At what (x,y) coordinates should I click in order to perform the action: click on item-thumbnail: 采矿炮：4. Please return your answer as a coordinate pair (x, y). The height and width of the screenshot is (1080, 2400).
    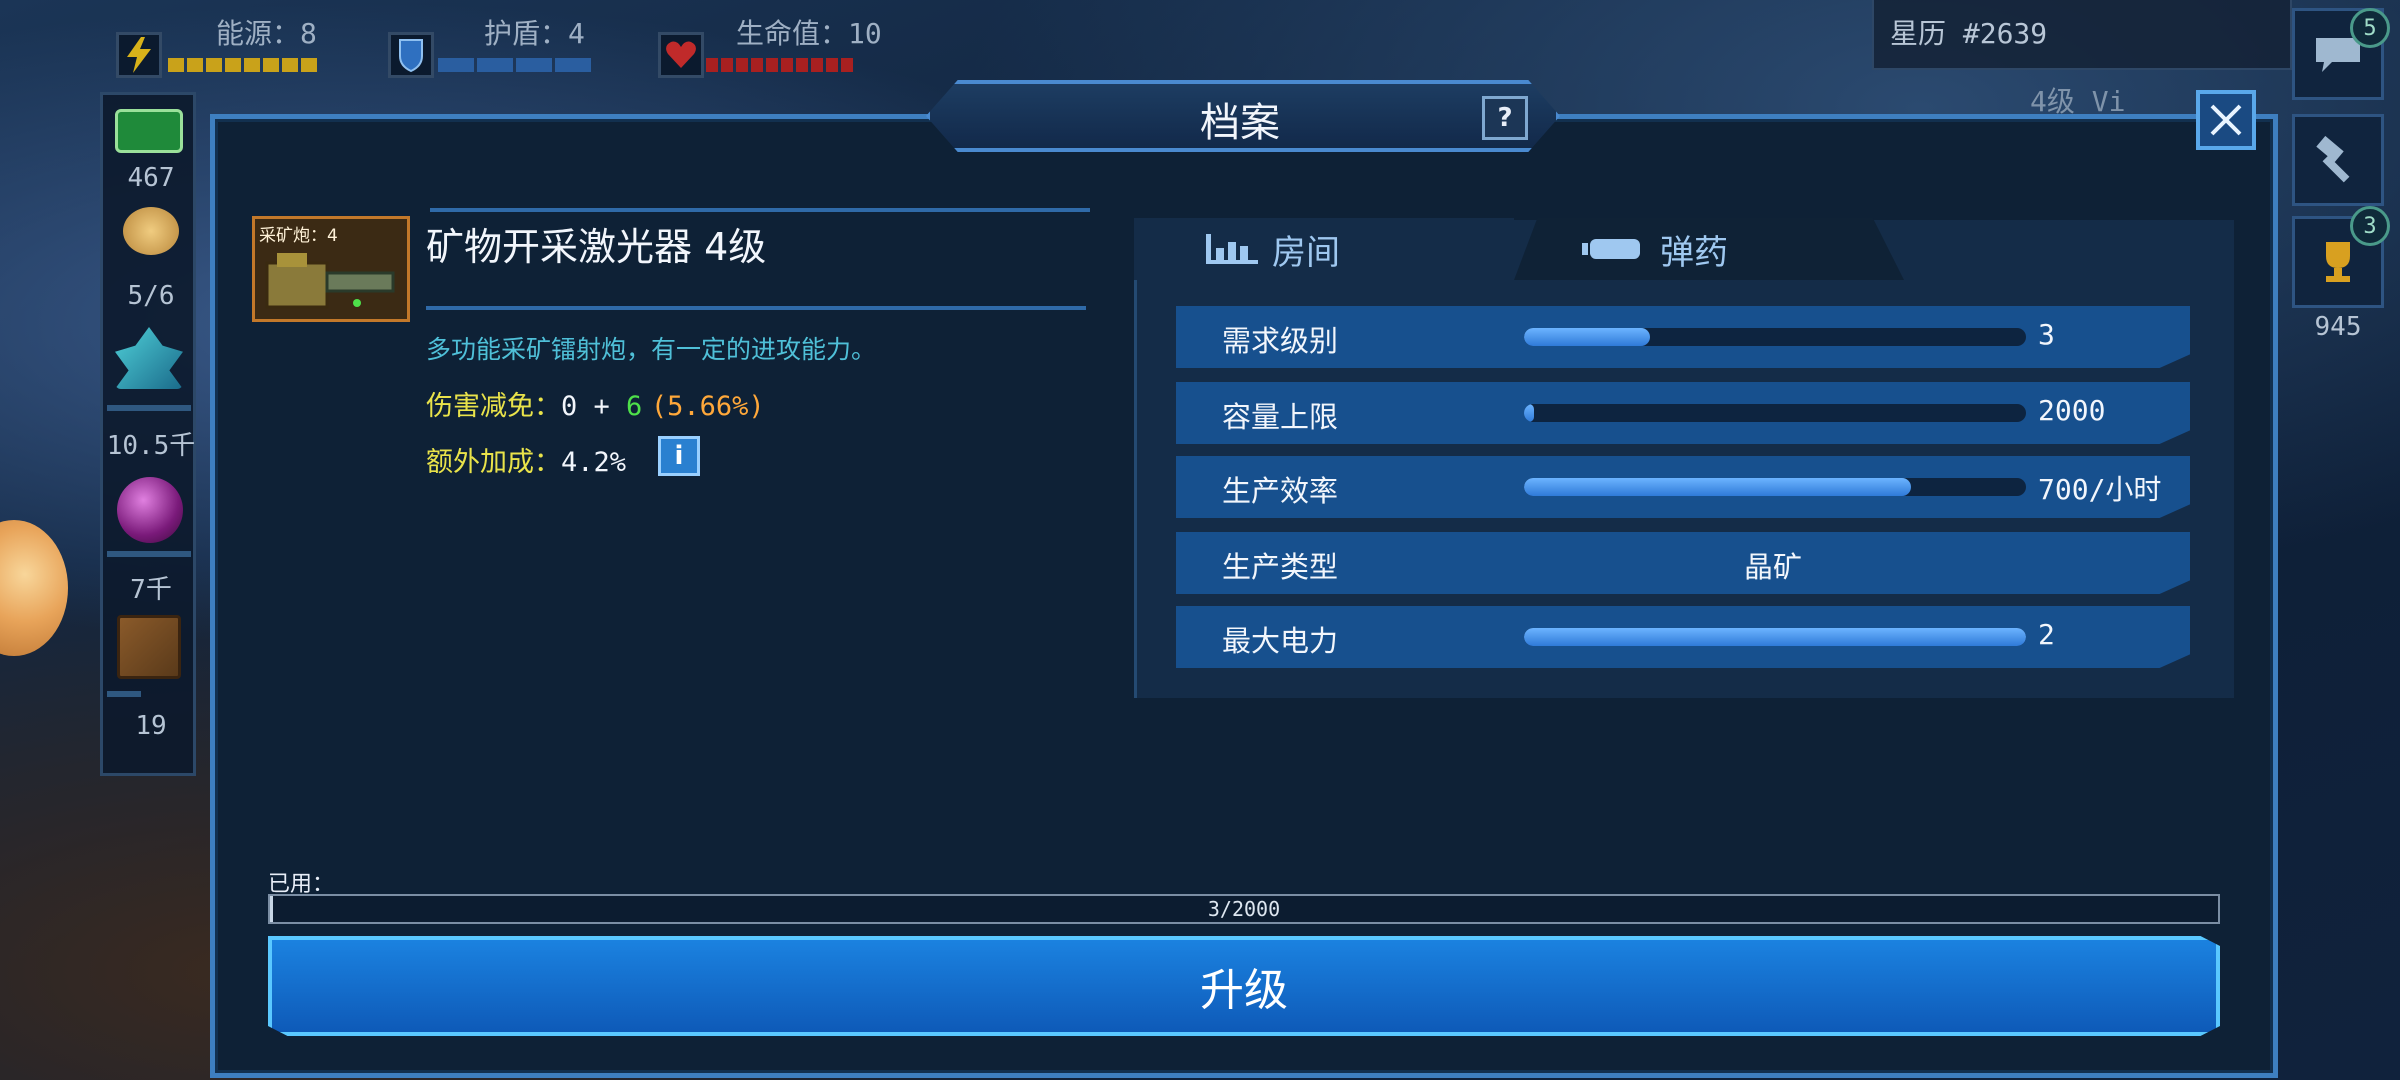
    Looking at the image, I should click on (331, 269).